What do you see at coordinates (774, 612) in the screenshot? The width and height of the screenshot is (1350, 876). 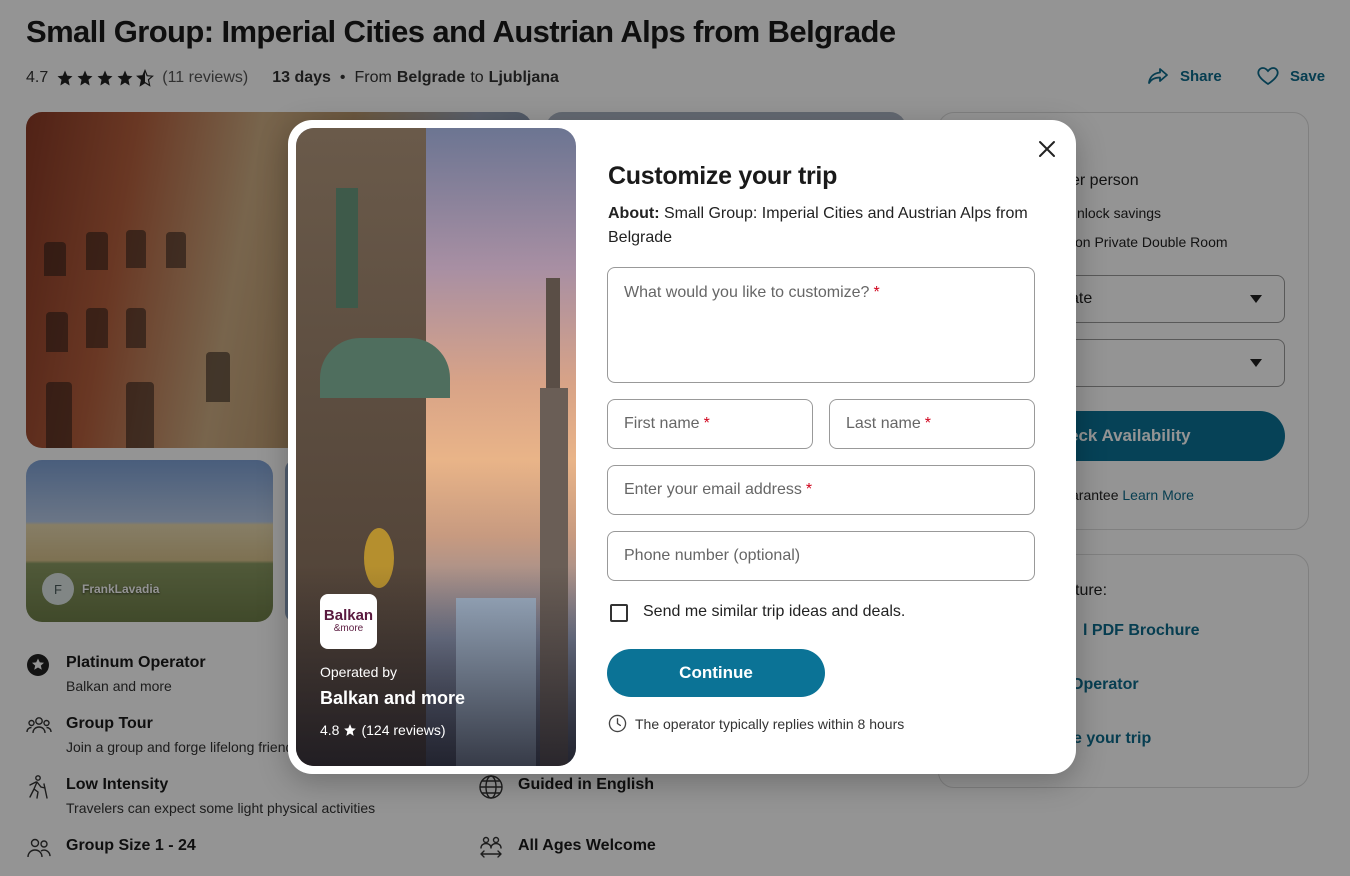 I see `marketing-checkbox-label: Send me similar trip ideas and deals.` at bounding box center [774, 612].